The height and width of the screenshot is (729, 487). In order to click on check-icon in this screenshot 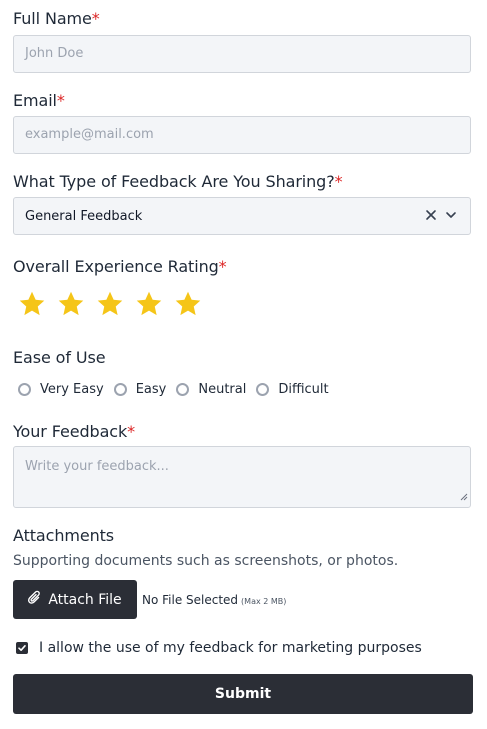, I will do `click(22, 648)`.